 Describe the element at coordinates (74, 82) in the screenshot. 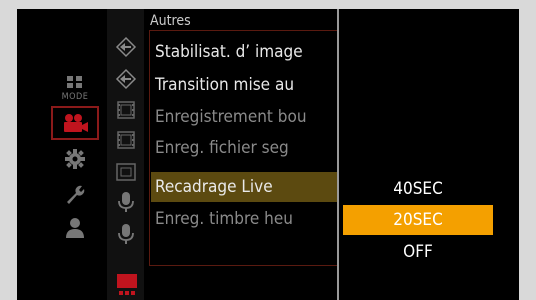

I see `mode-icon` at that location.